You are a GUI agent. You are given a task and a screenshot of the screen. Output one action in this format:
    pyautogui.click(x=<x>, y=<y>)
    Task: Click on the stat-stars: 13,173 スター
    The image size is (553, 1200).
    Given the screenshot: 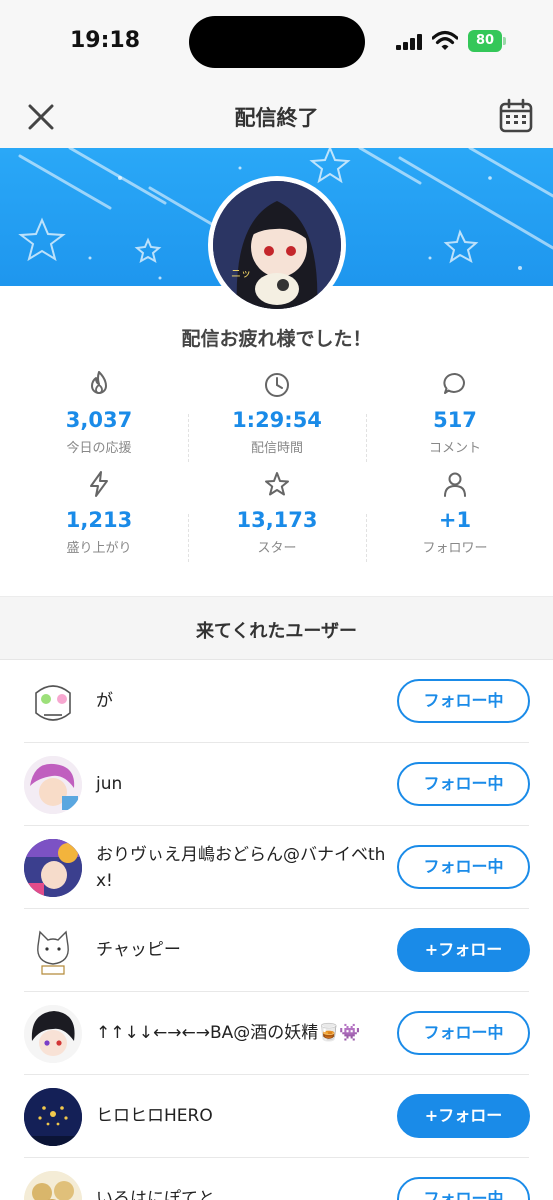 What is the action you would take?
    pyautogui.click(x=277, y=514)
    